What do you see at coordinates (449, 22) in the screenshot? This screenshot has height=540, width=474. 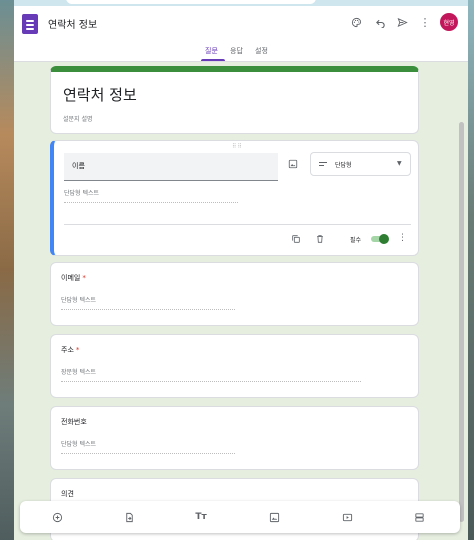 I see `avatar: 현영` at bounding box center [449, 22].